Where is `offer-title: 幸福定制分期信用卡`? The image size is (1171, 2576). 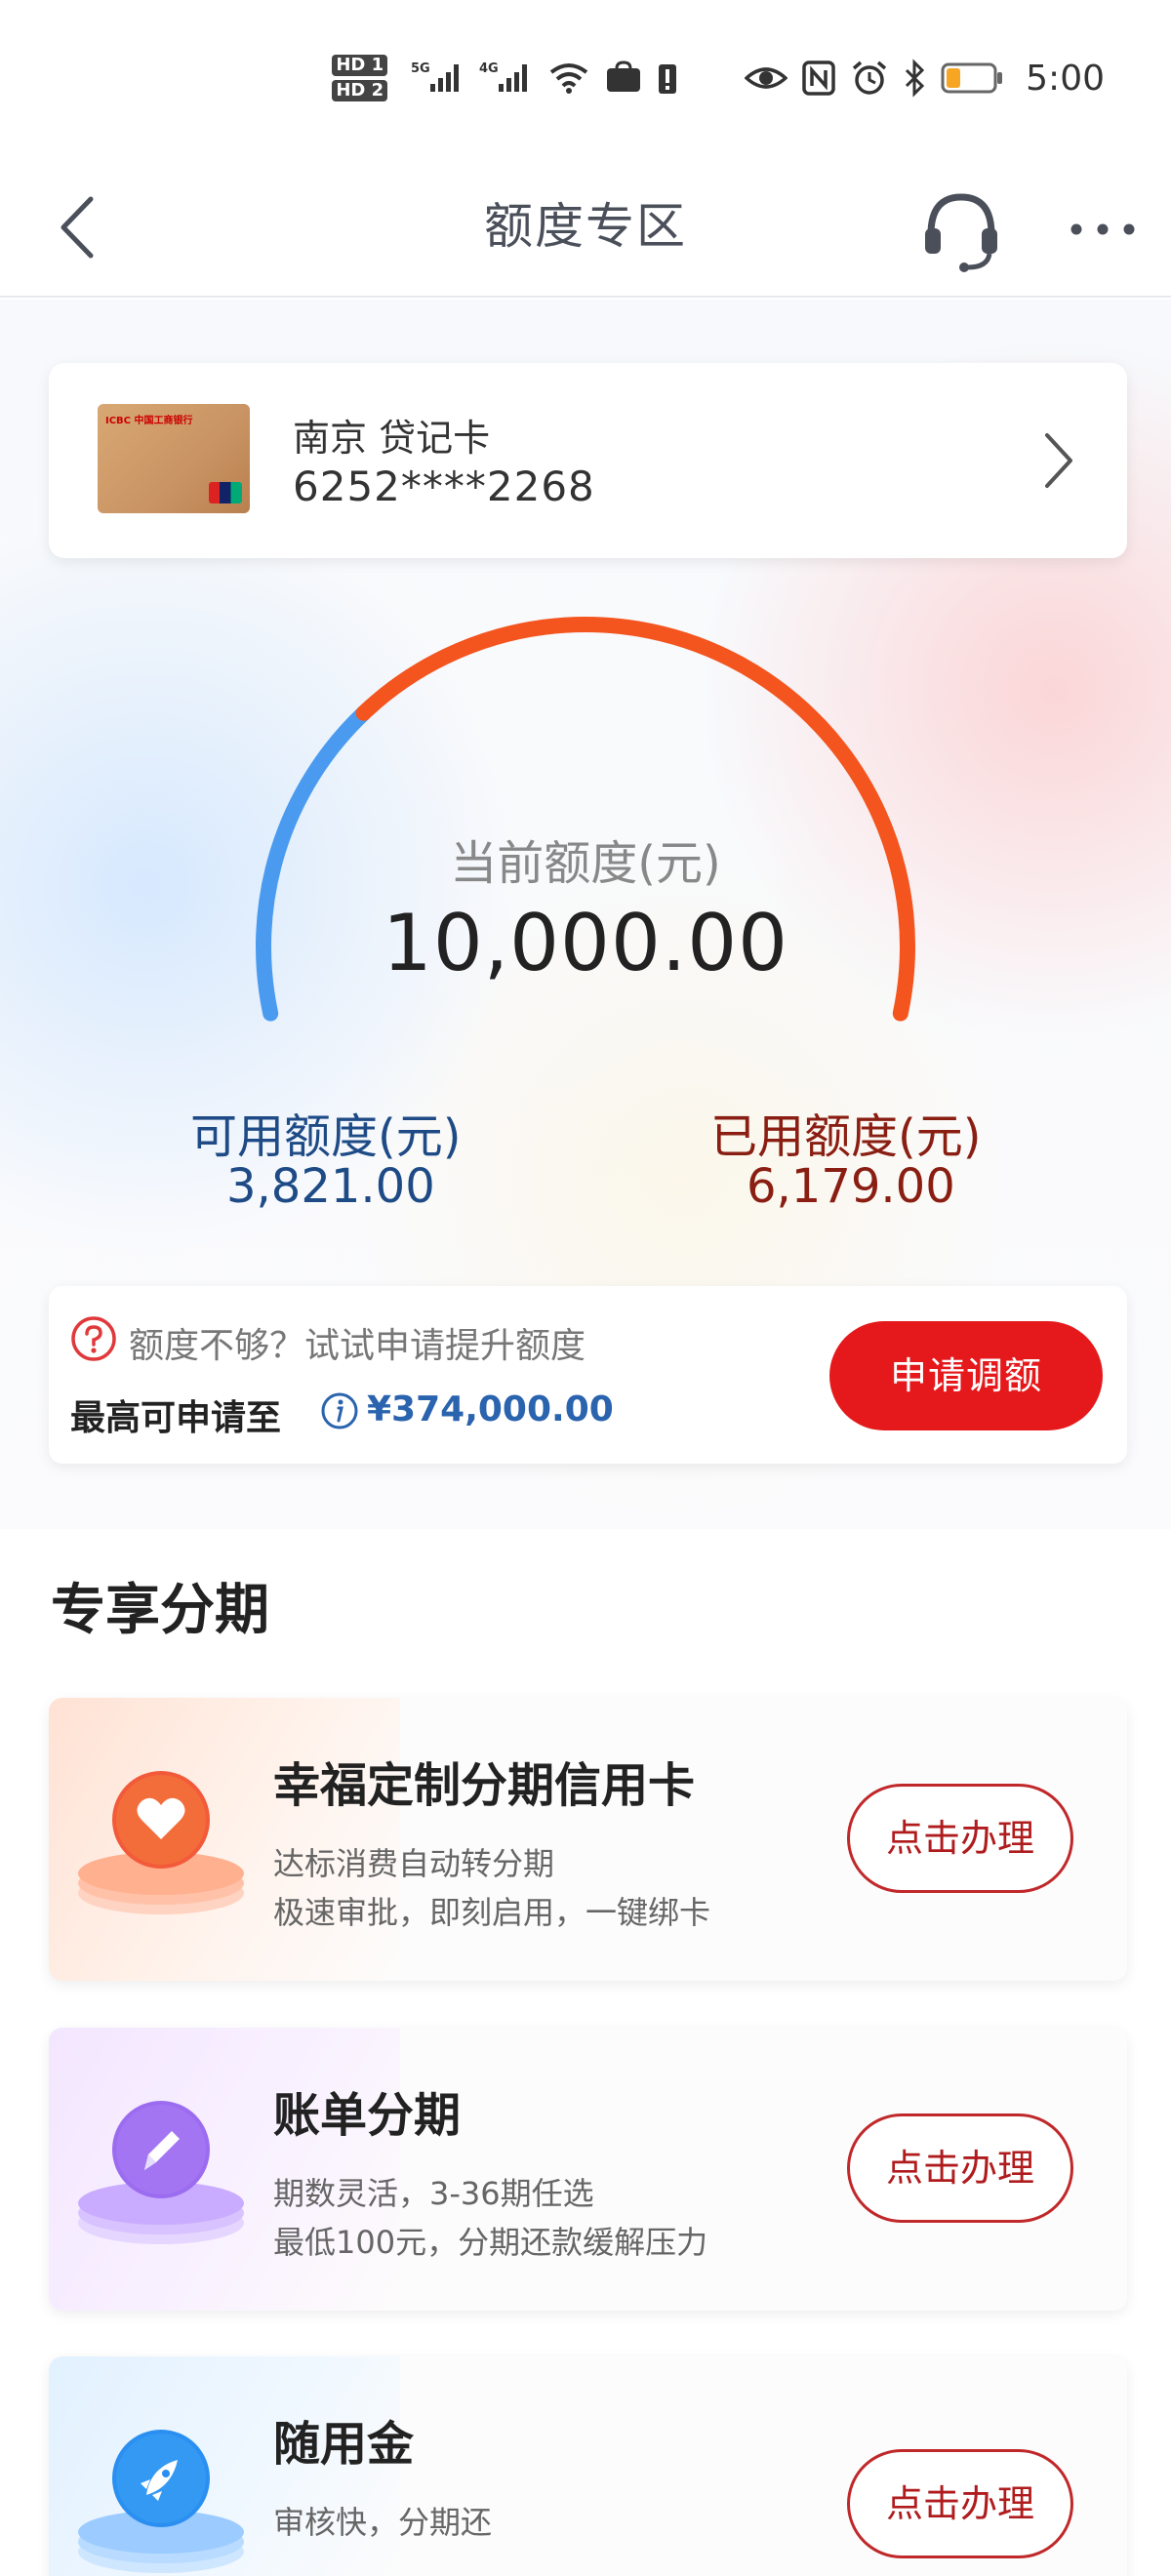
offer-title: 幸福定制分期信用卡 is located at coordinates (484, 1785).